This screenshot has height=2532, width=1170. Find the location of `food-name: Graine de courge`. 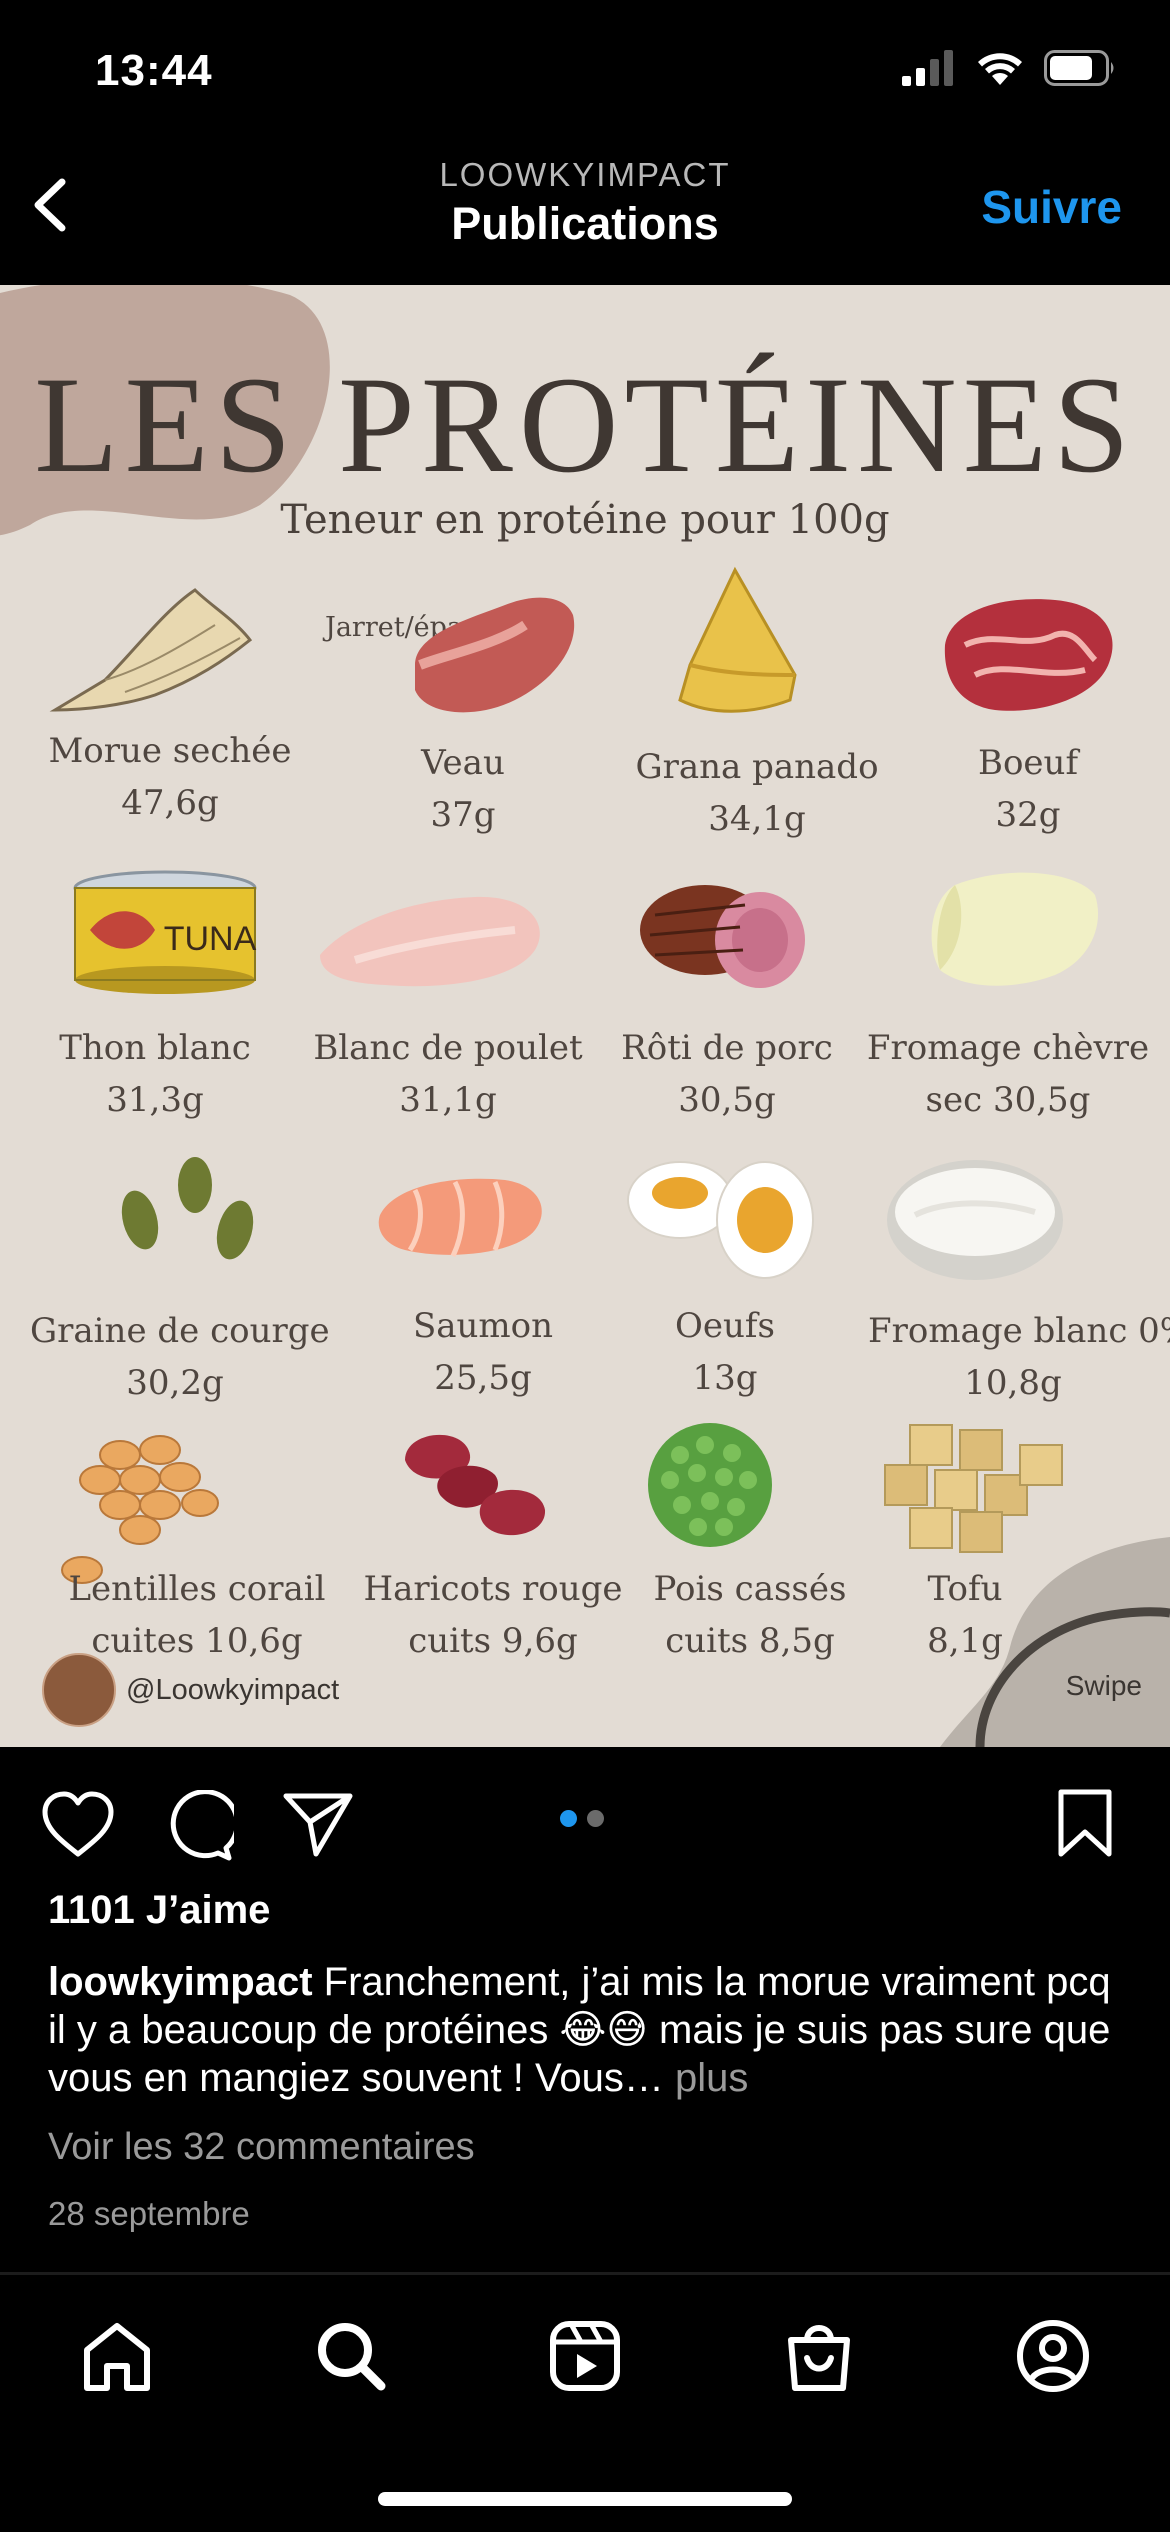

food-name: Graine de courge is located at coordinates (180, 1331).